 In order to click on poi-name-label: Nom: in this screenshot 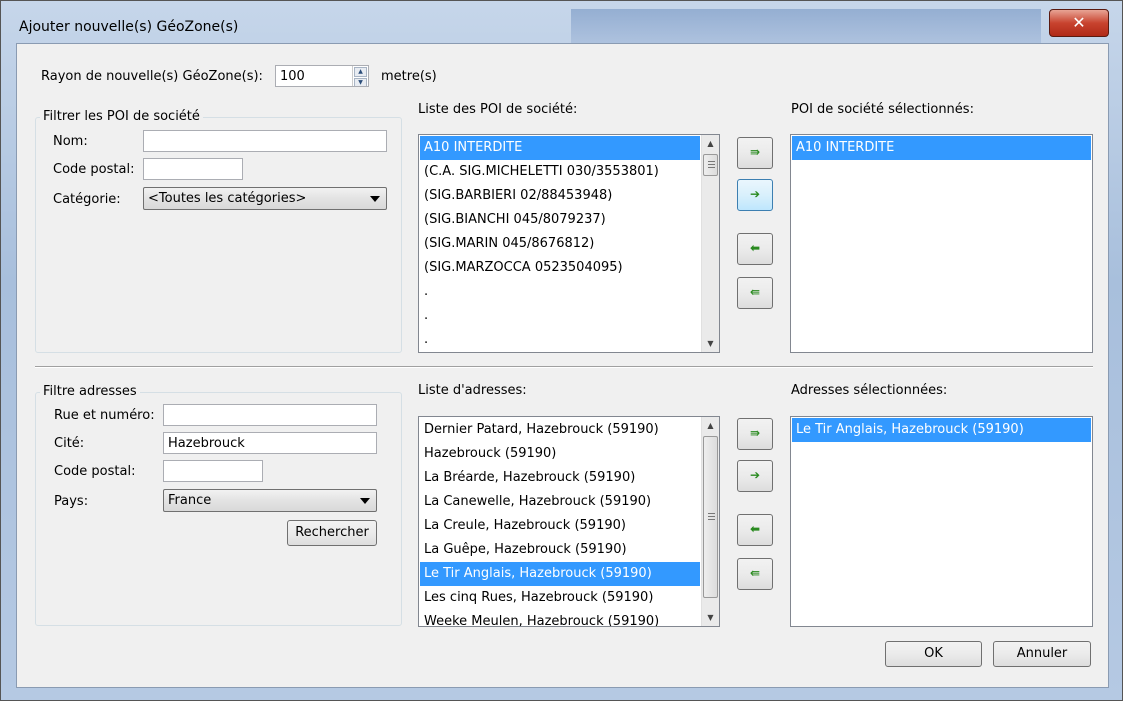, I will do `click(70, 141)`.